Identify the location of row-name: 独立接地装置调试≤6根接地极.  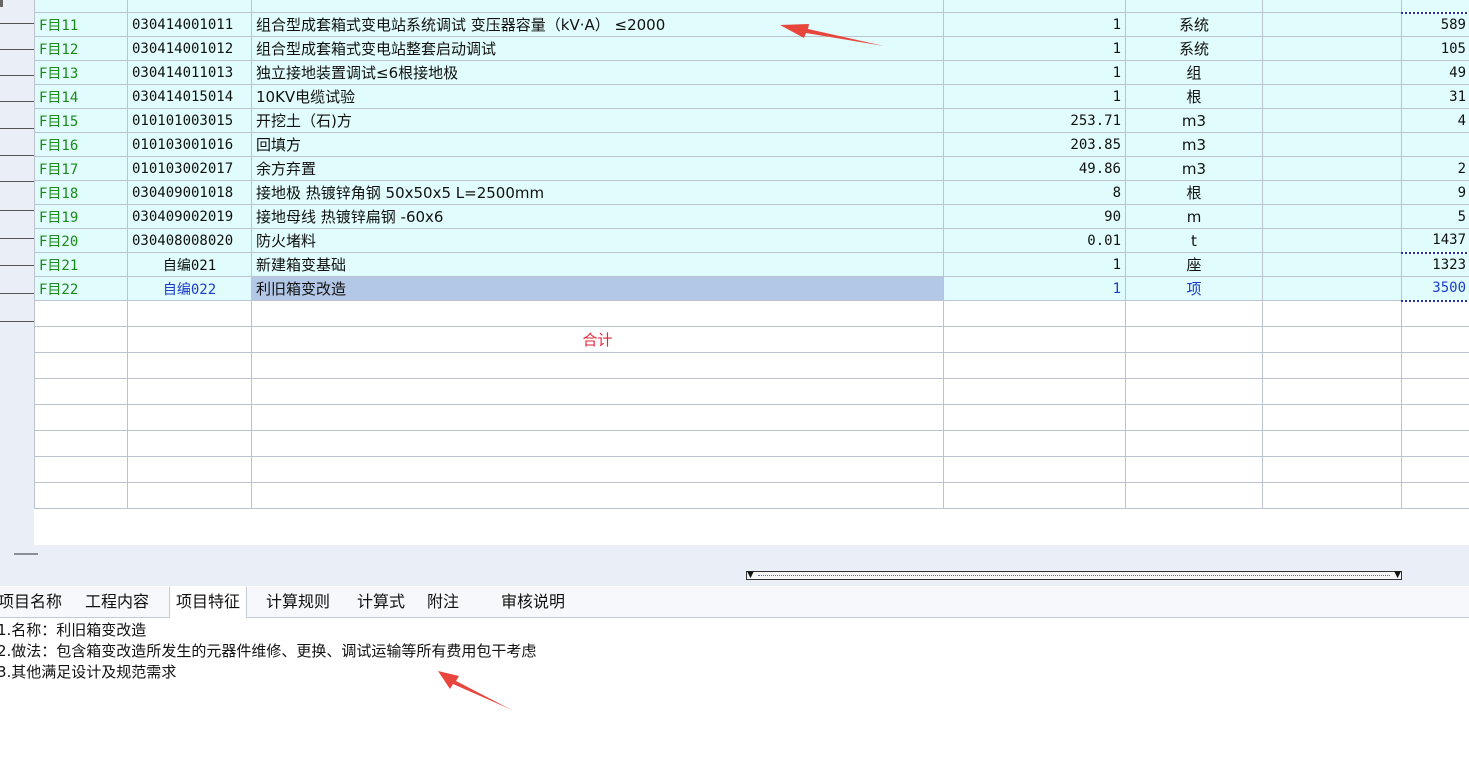
(597, 72).